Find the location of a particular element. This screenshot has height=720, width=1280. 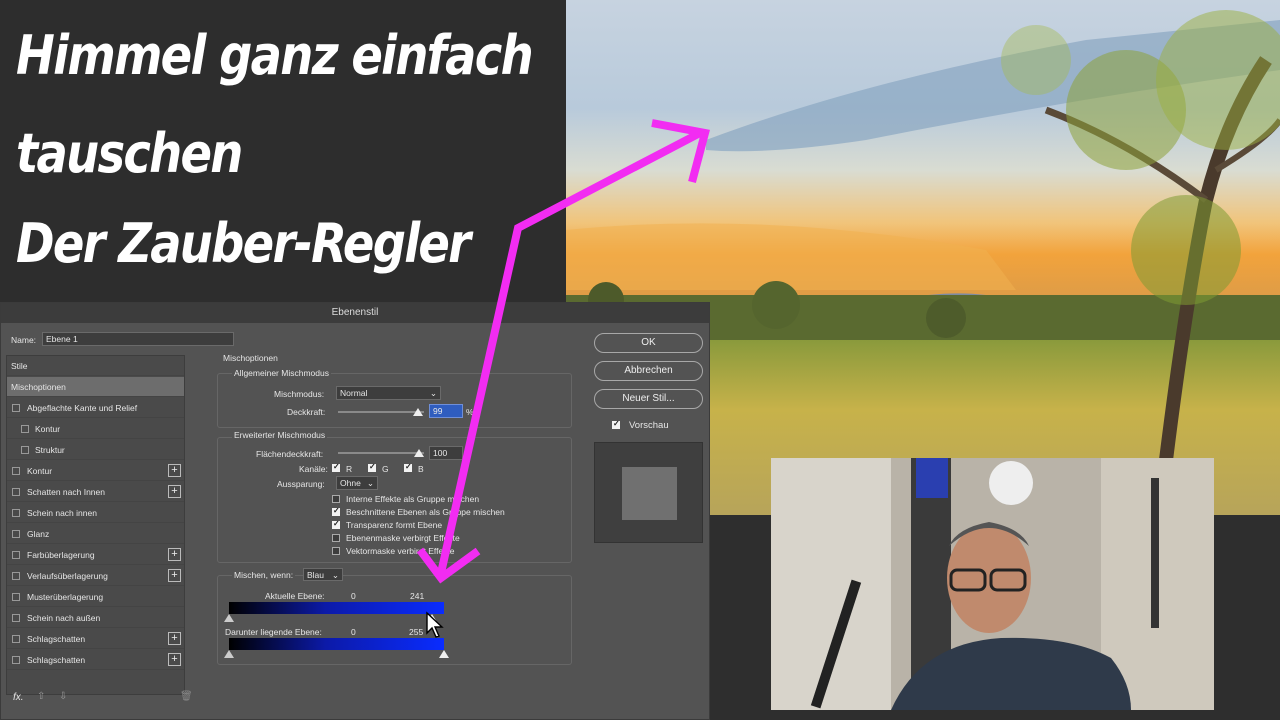

fill-opacity-slider is located at coordinates (381, 453).